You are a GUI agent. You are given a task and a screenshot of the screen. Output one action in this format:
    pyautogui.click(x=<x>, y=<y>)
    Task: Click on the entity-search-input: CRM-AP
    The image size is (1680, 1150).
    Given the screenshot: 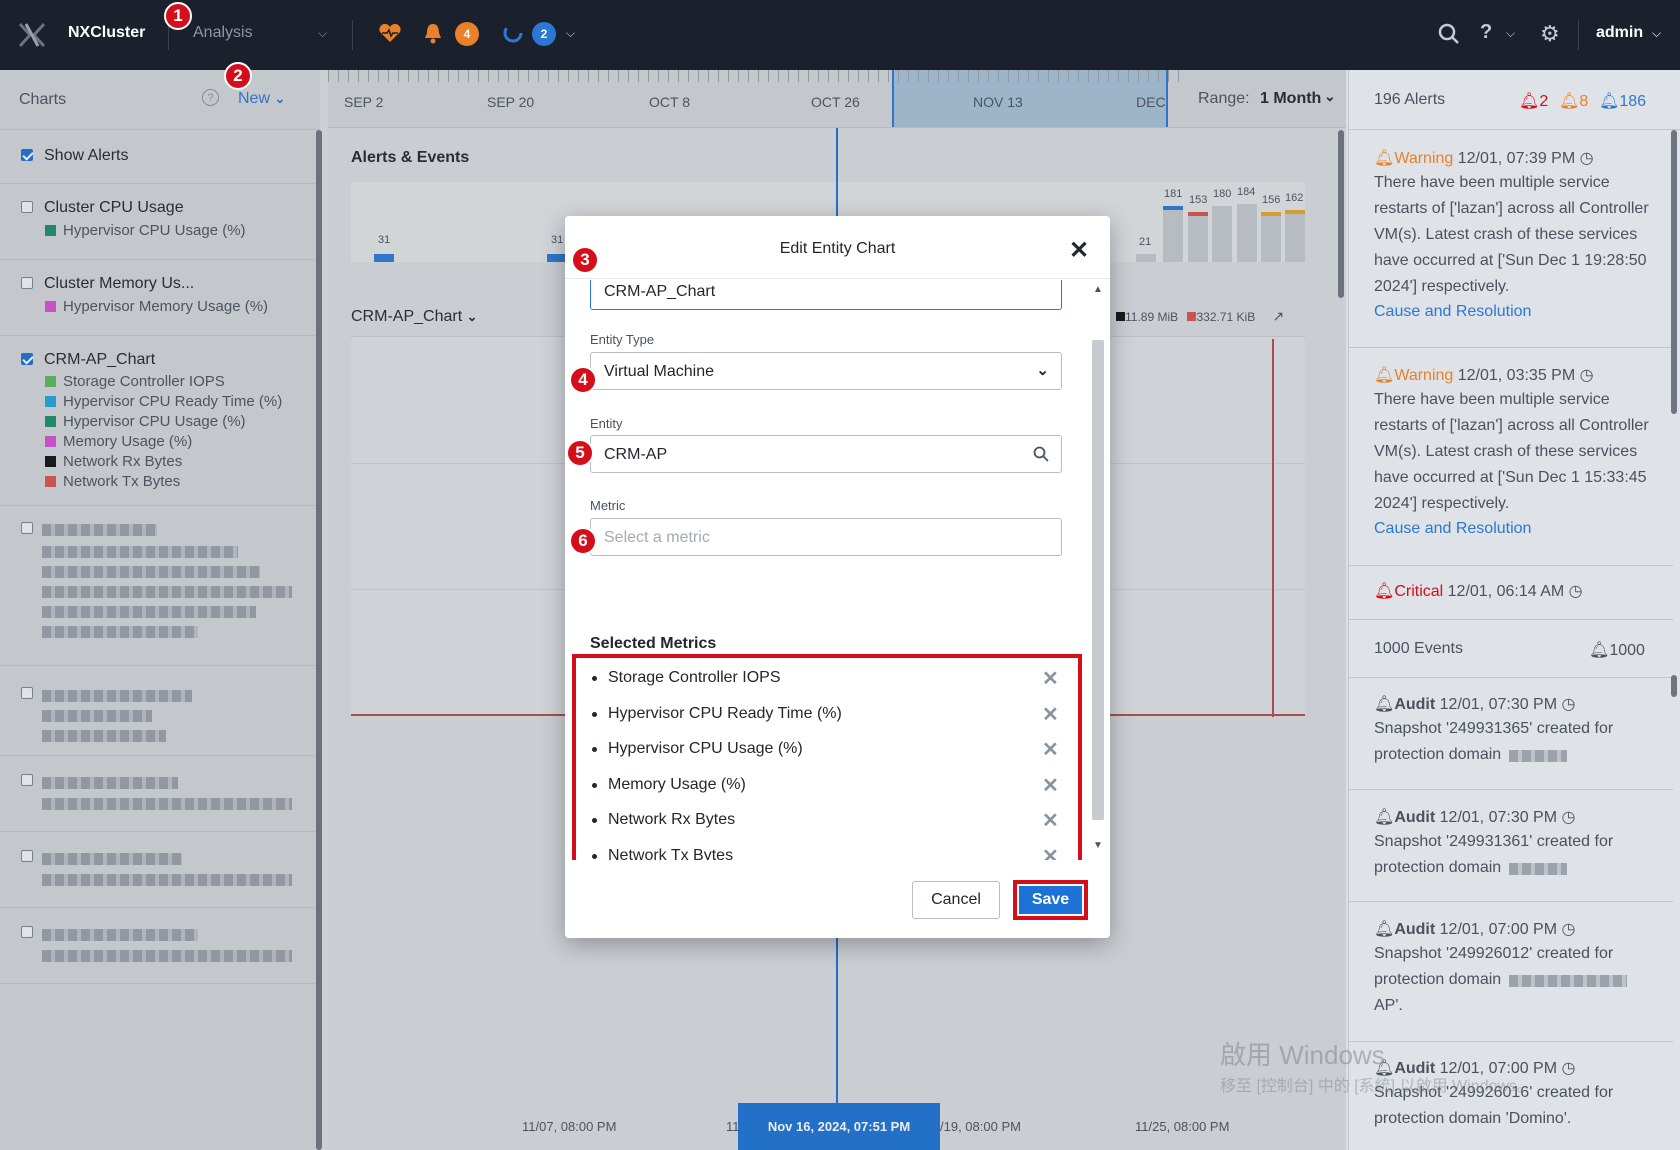 What is the action you would take?
    pyautogui.click(x=826, y=454)
    